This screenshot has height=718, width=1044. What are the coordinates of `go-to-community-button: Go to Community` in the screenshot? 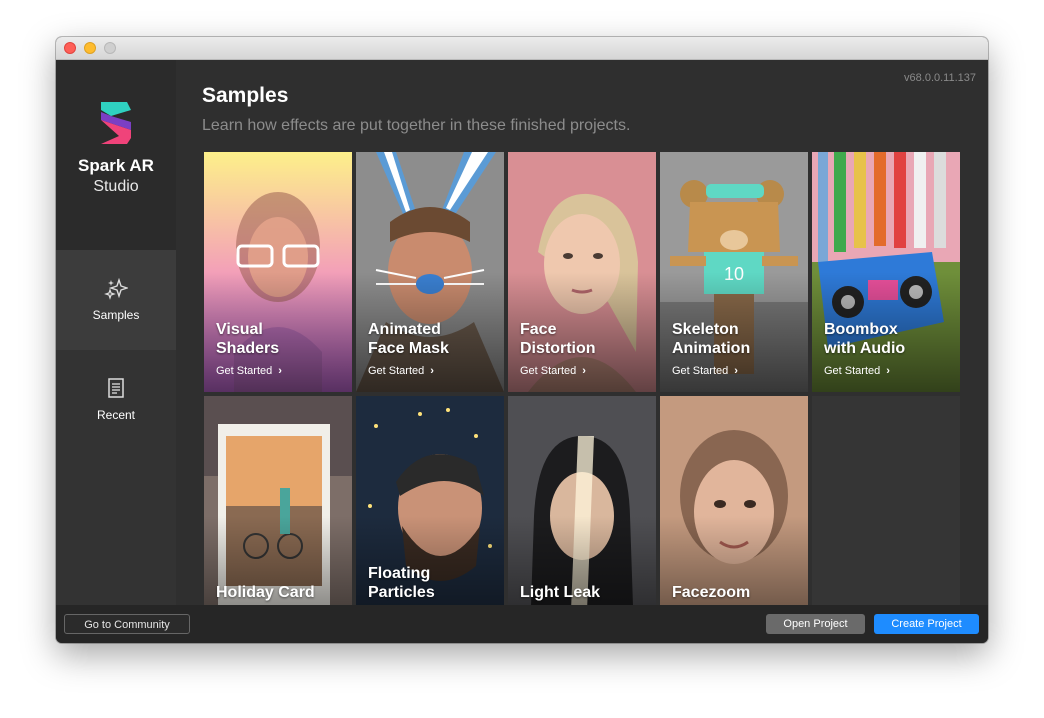 It's located at (127, 624).